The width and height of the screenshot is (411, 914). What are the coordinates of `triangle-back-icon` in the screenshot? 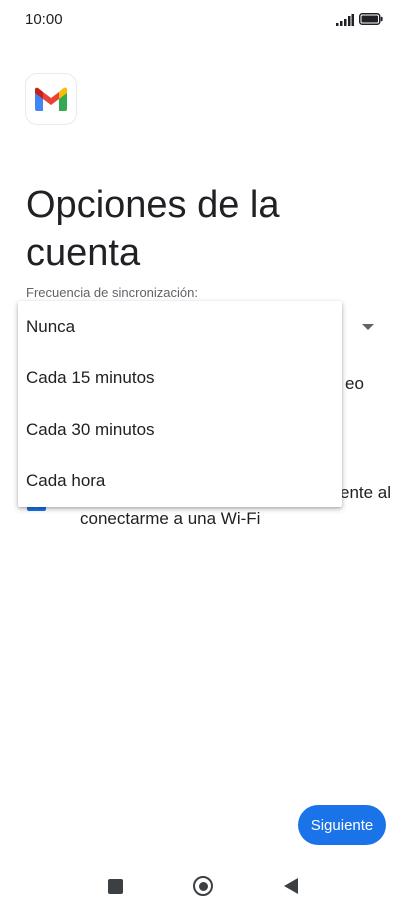 It's located at (291, 886).